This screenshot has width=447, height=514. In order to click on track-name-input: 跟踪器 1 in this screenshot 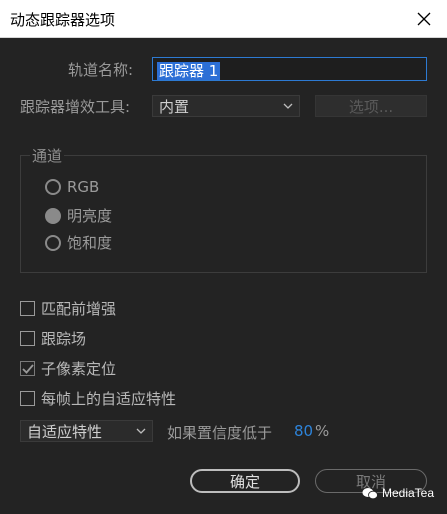, I will do `click(289, 69)`.